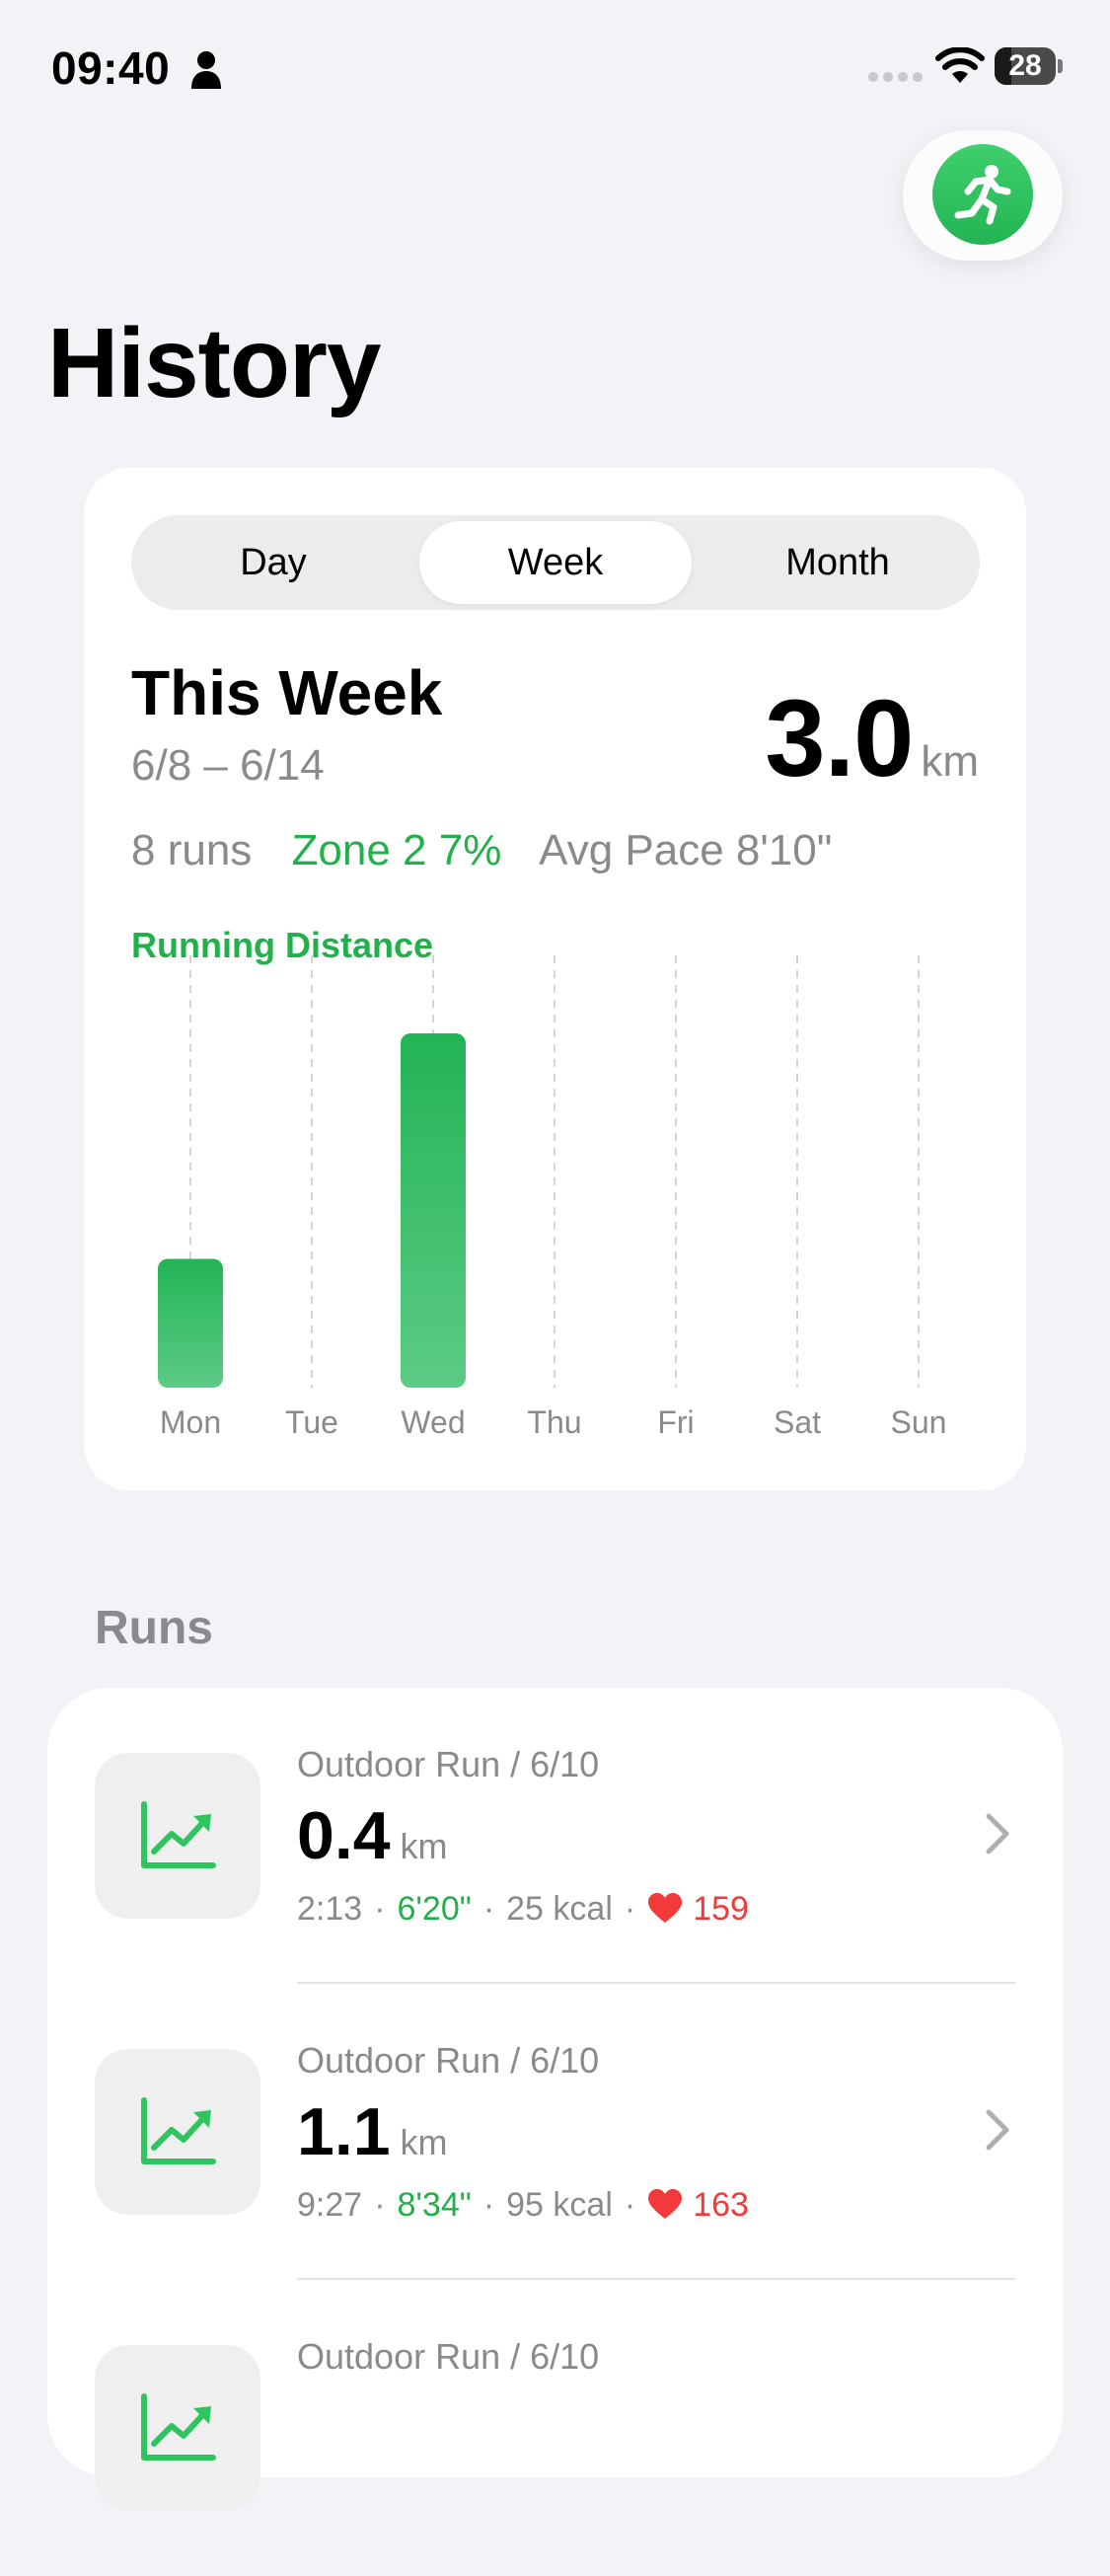 The image size is (1110, 2576). I want to click on status-bar: 09:40 28, so click(555, 69).